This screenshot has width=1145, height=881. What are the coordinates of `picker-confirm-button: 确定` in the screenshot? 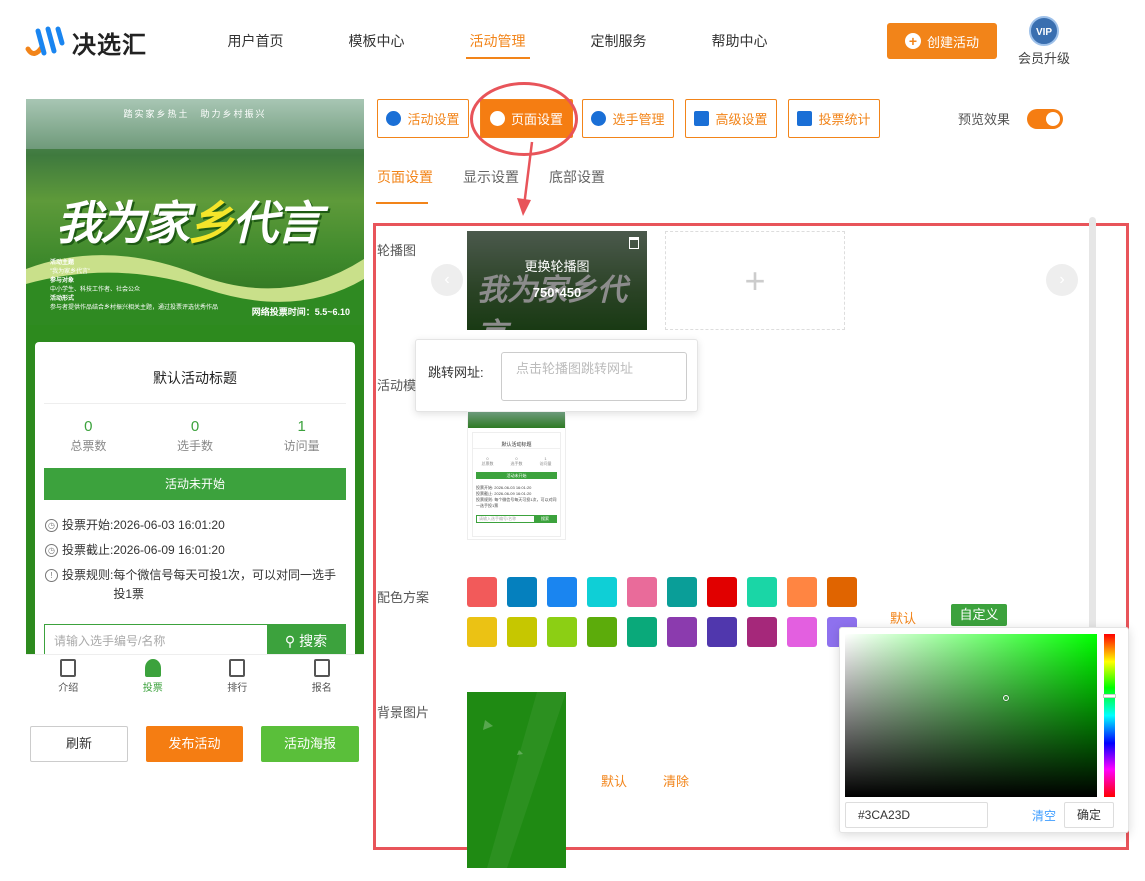 It's located at (1089, 815).